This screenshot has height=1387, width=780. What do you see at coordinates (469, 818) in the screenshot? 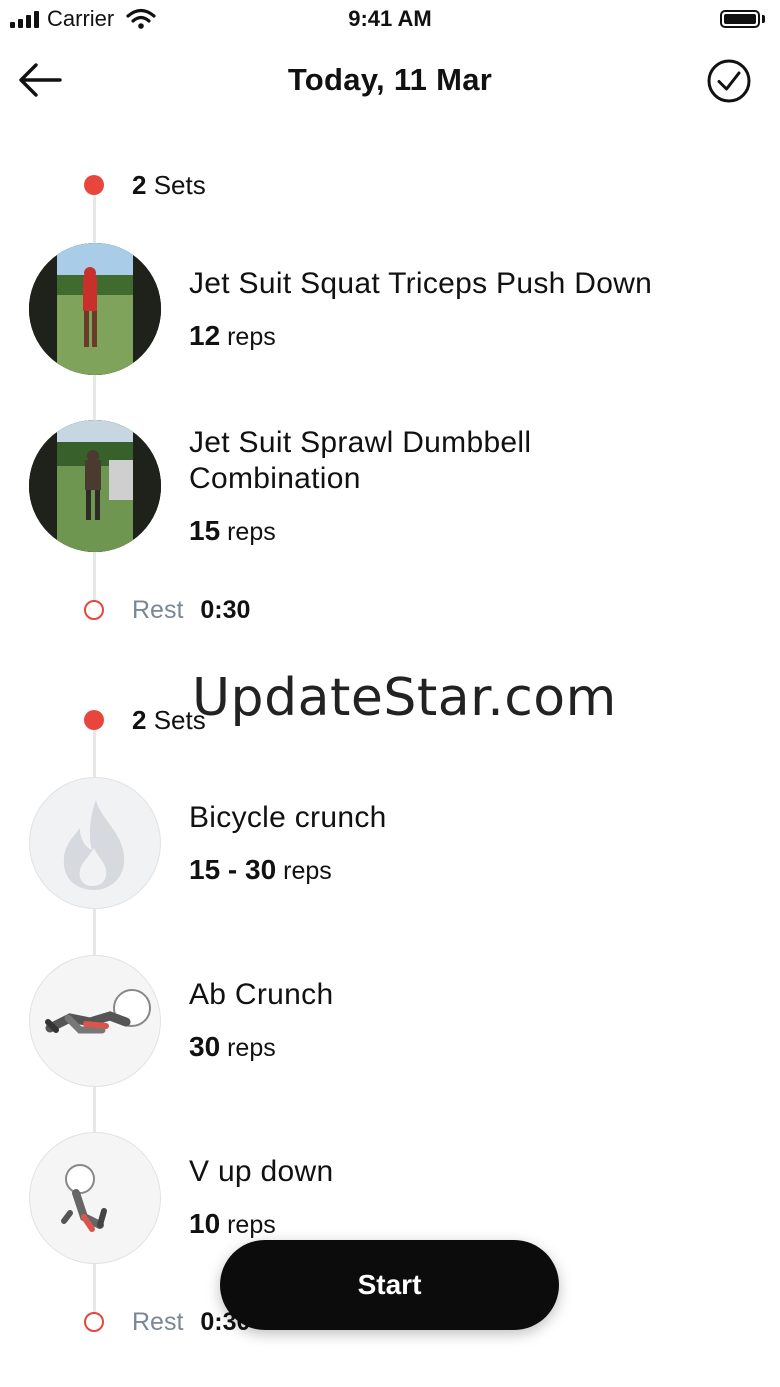
I see `exercise-name: Bicycle crunch` at bounding box center [469, 818].